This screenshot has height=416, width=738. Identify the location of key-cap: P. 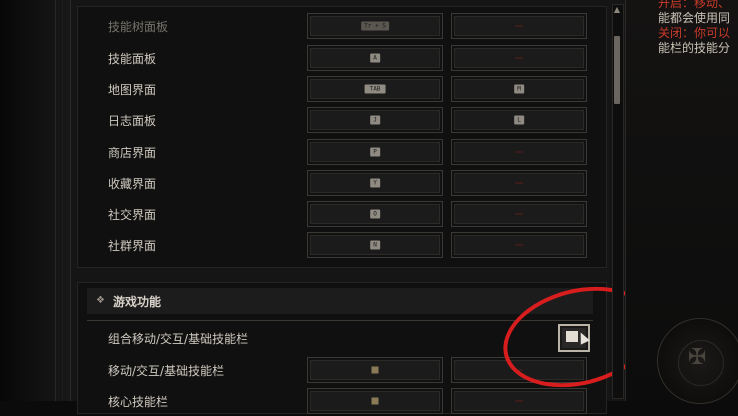
(375, 152).